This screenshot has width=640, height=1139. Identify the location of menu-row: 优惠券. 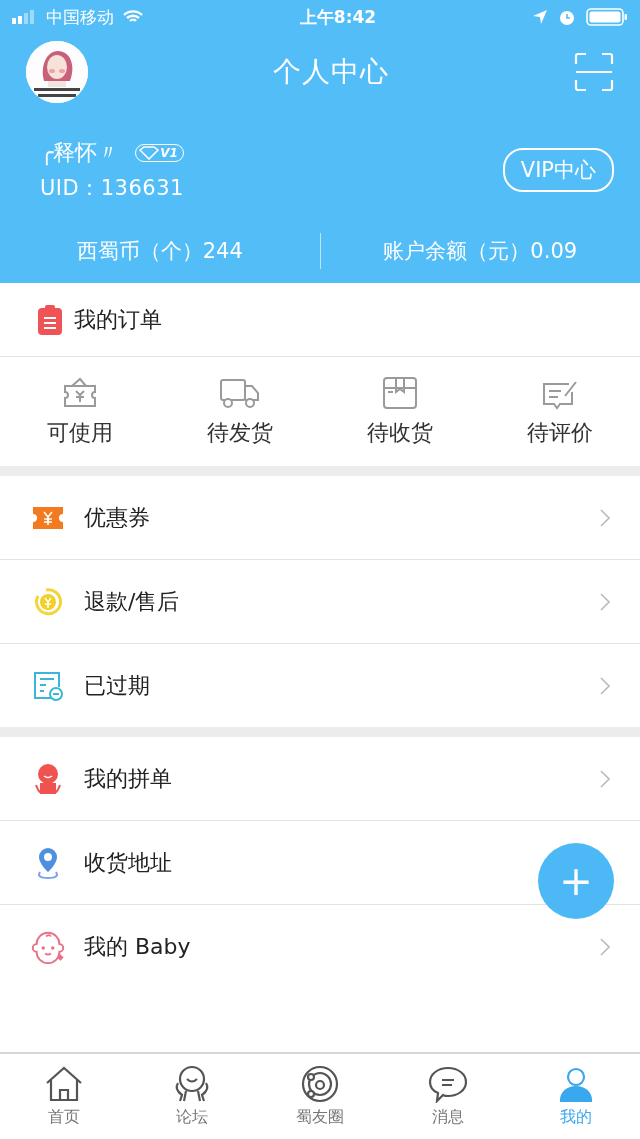
(320, 518).